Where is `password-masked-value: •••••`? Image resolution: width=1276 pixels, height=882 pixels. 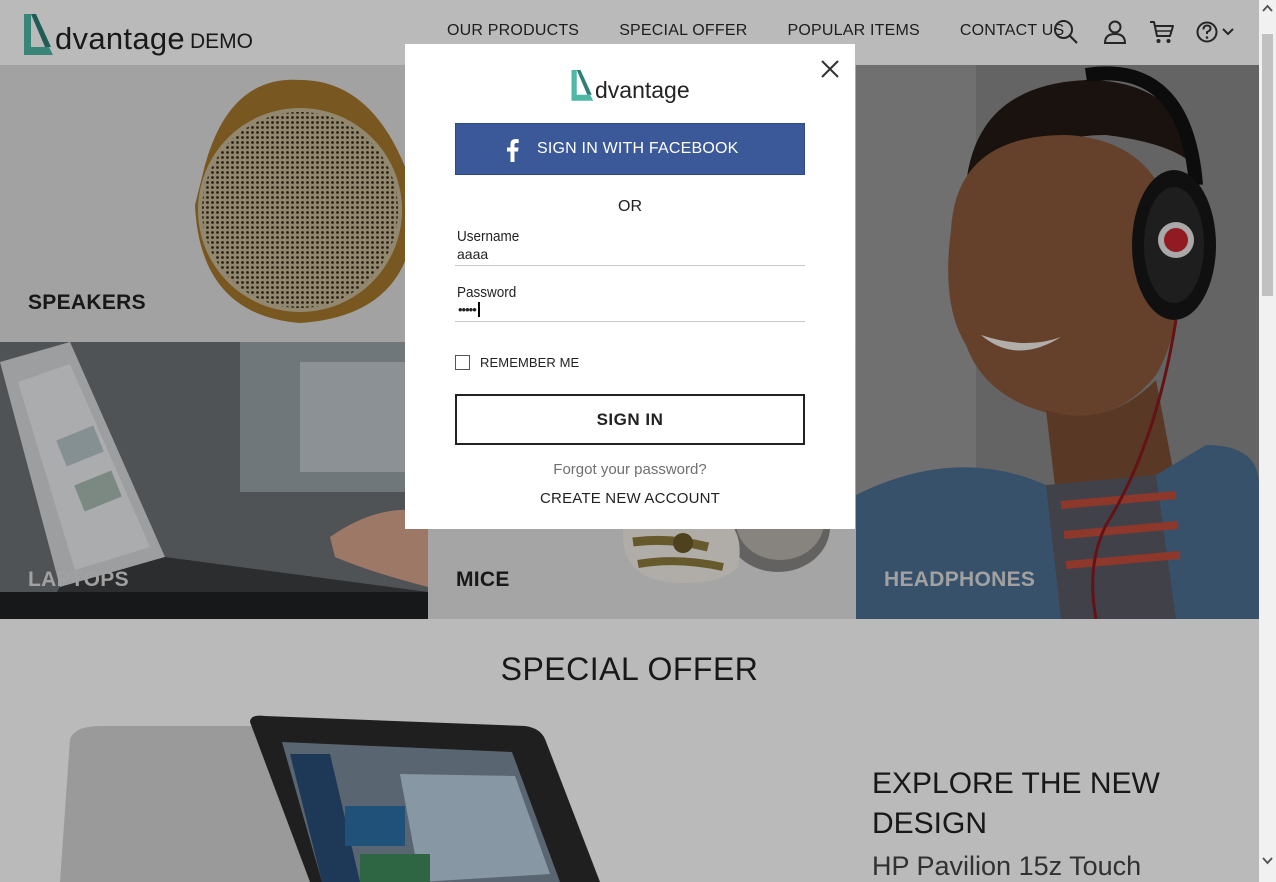 password-masked-value: ••••• is located at coordinates (467, 309).